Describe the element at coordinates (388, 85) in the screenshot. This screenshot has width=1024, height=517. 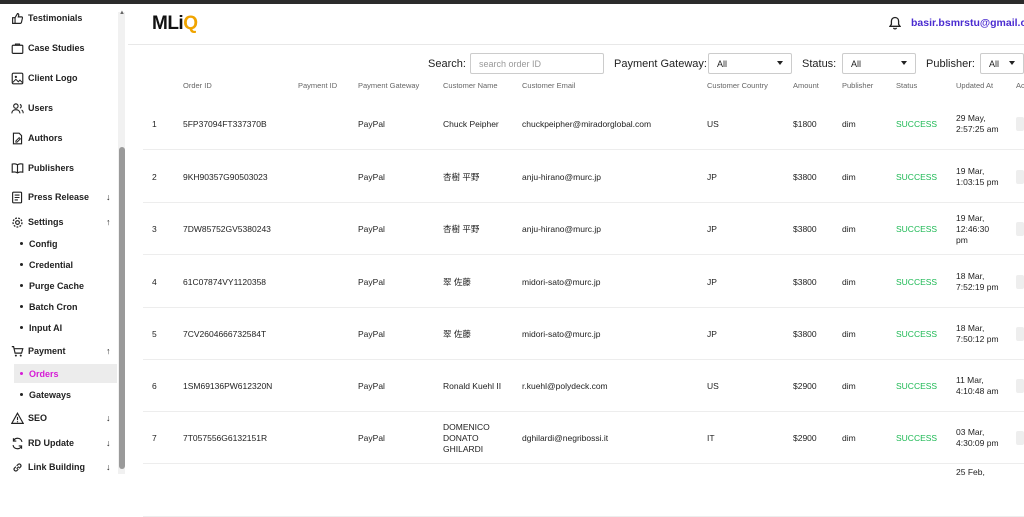
I see `column-header: Payment Gateway` at that location.